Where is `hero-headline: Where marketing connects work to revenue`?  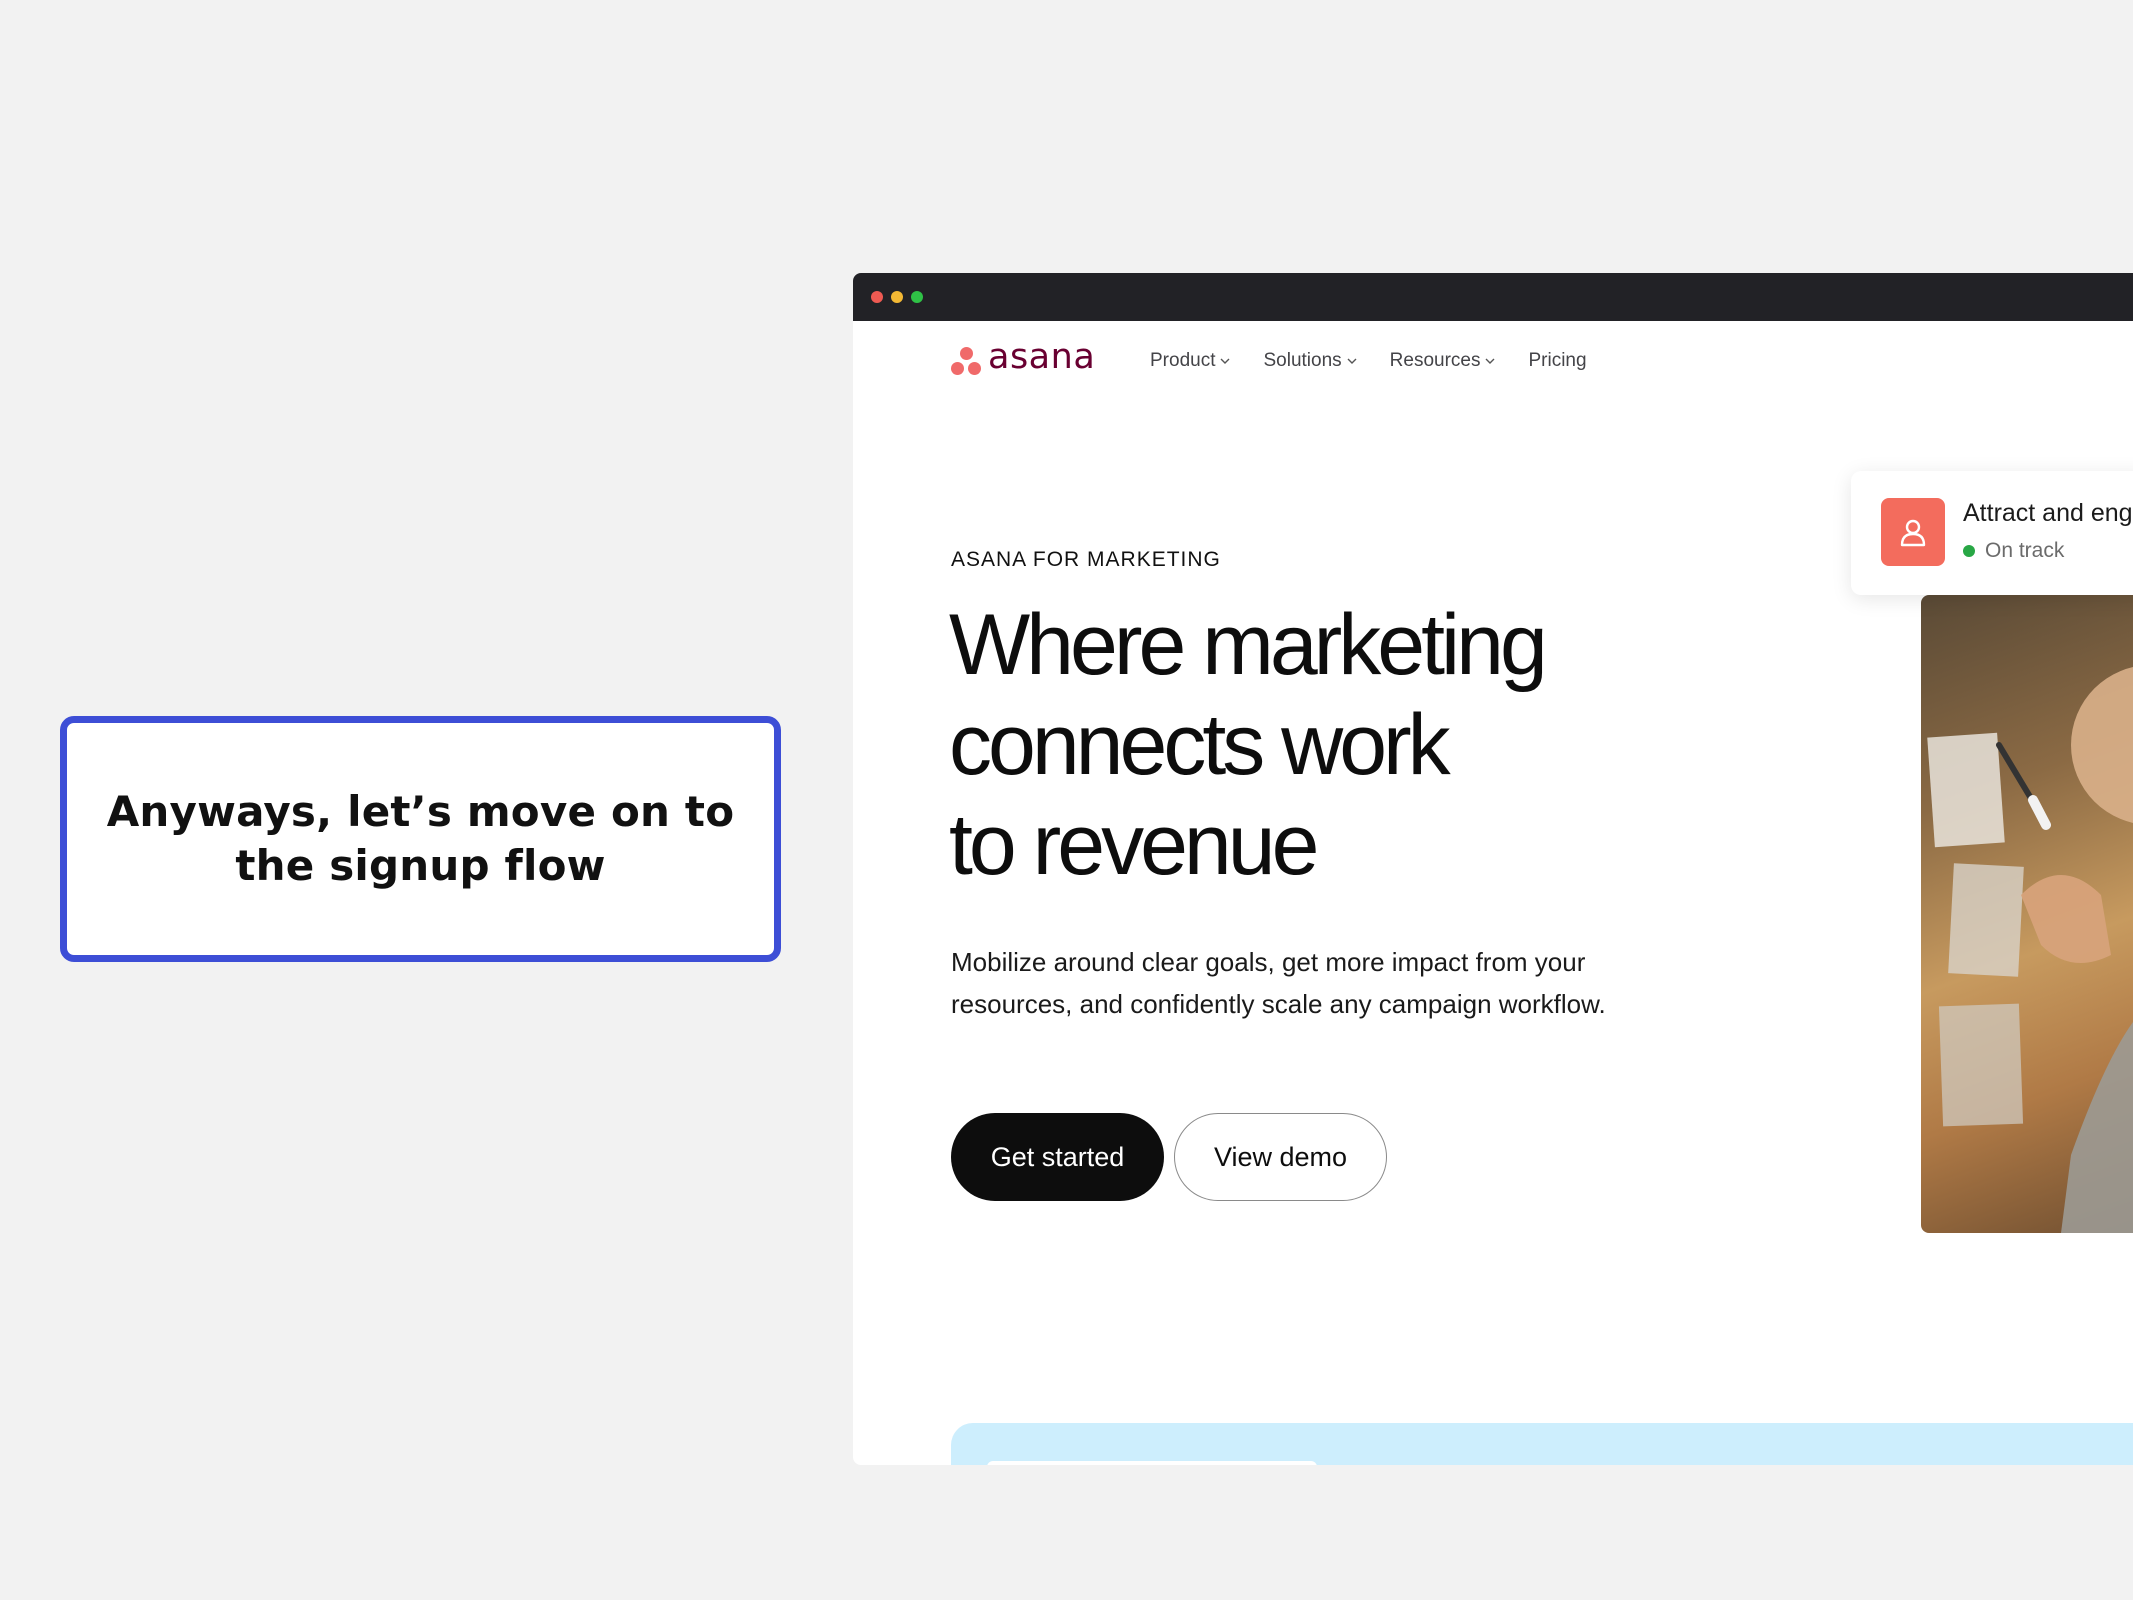 hero-headline: Where marketing connects work to revenue is located at coordinates (1309, 745).